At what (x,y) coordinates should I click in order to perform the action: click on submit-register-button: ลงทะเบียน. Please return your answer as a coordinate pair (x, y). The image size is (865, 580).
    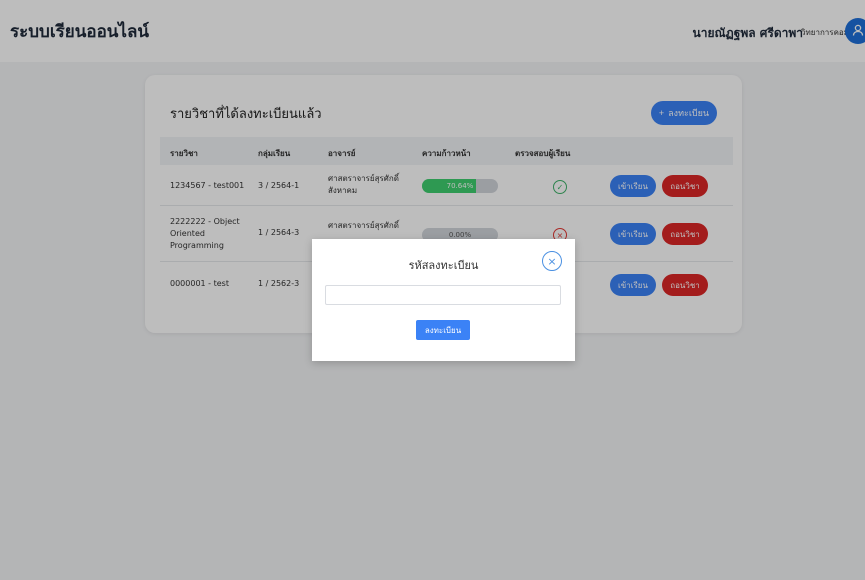
    Looking at the image, I should click on (443, 330).